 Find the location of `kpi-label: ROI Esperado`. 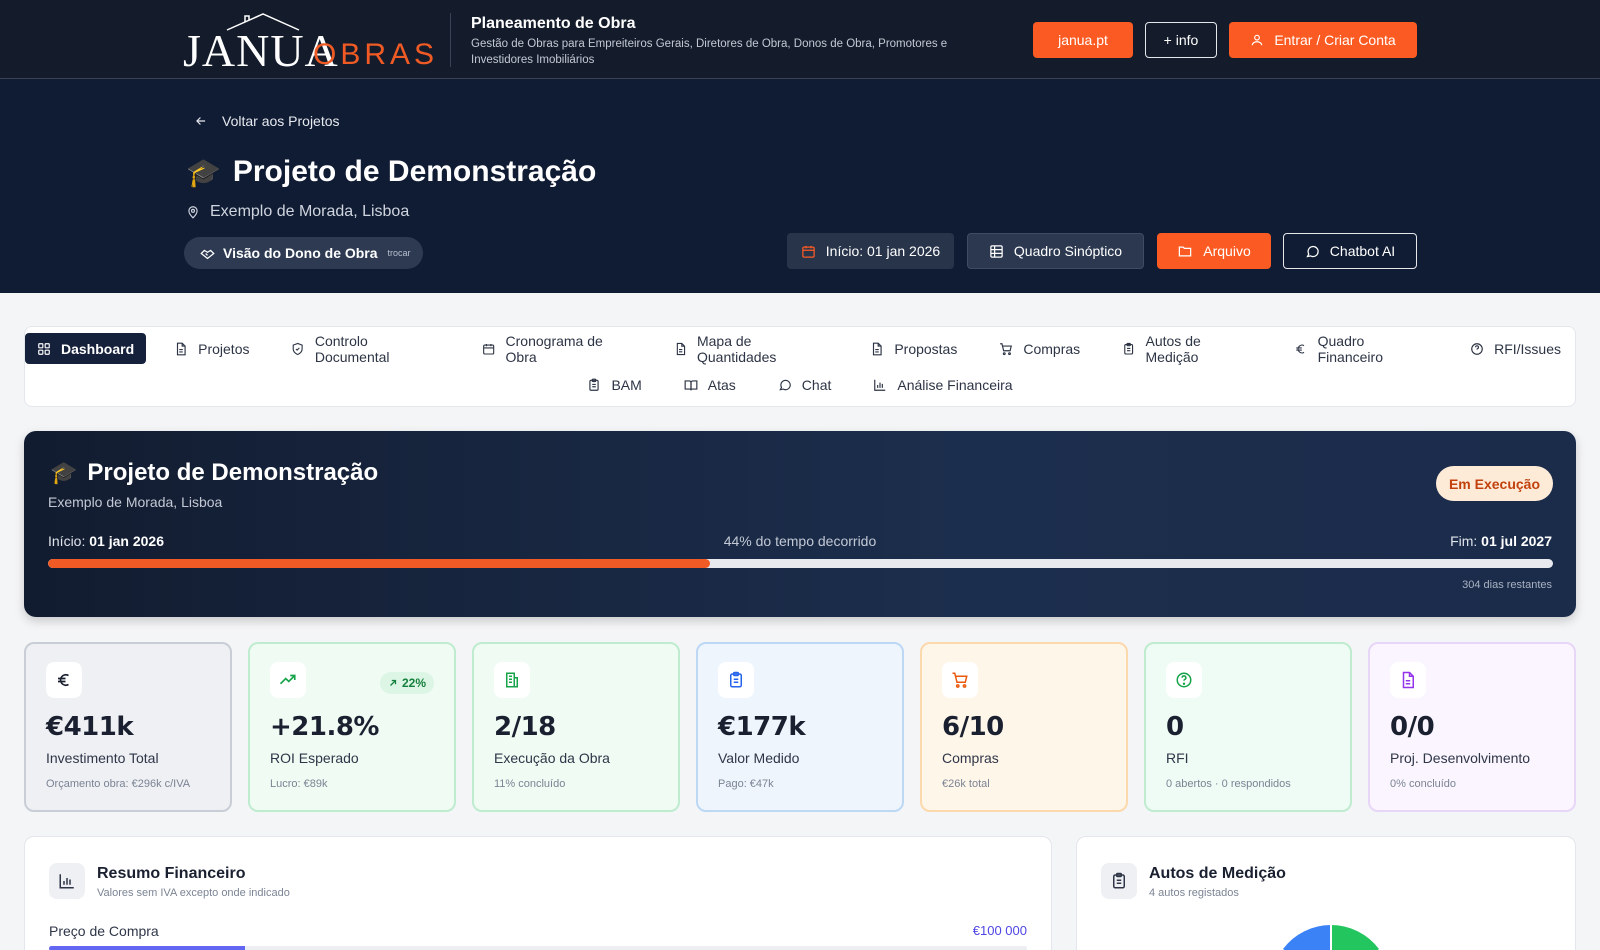

kpi-label: ROI Esperado is located at coordinates (314, 758).